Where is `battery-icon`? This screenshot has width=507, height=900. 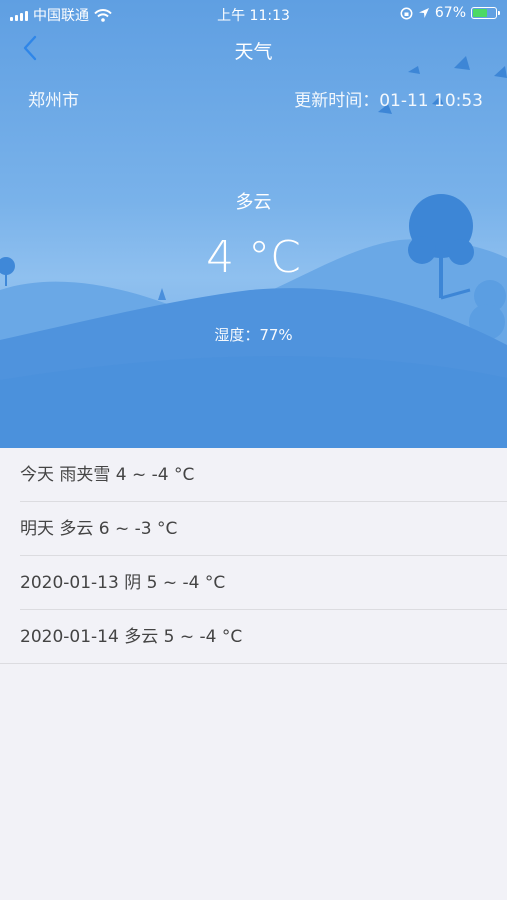
battery-icon is located at coordinates (485, 13).